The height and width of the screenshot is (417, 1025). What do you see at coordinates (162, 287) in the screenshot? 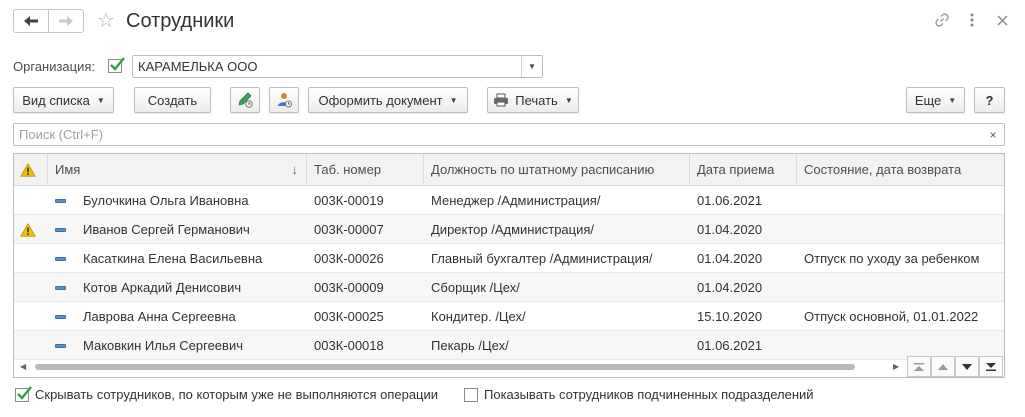
I see `cell-name: Котов Аркадий Денисович` at bounding box center [162, 287].